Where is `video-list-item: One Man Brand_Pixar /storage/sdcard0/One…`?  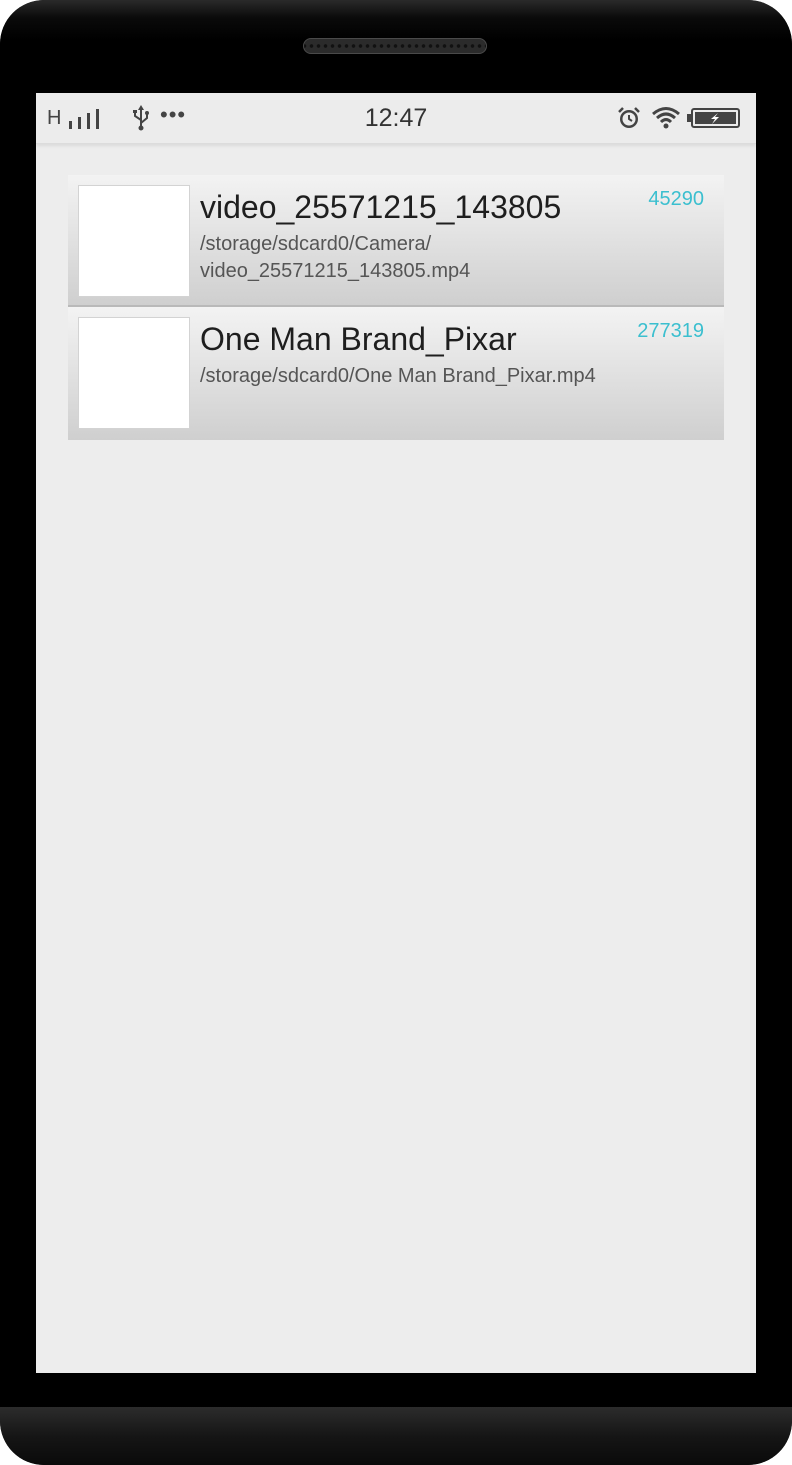
video-list-item: One Man Brand_Pixar /storage/sdcard0/One… is located at coordinates (396, 373).